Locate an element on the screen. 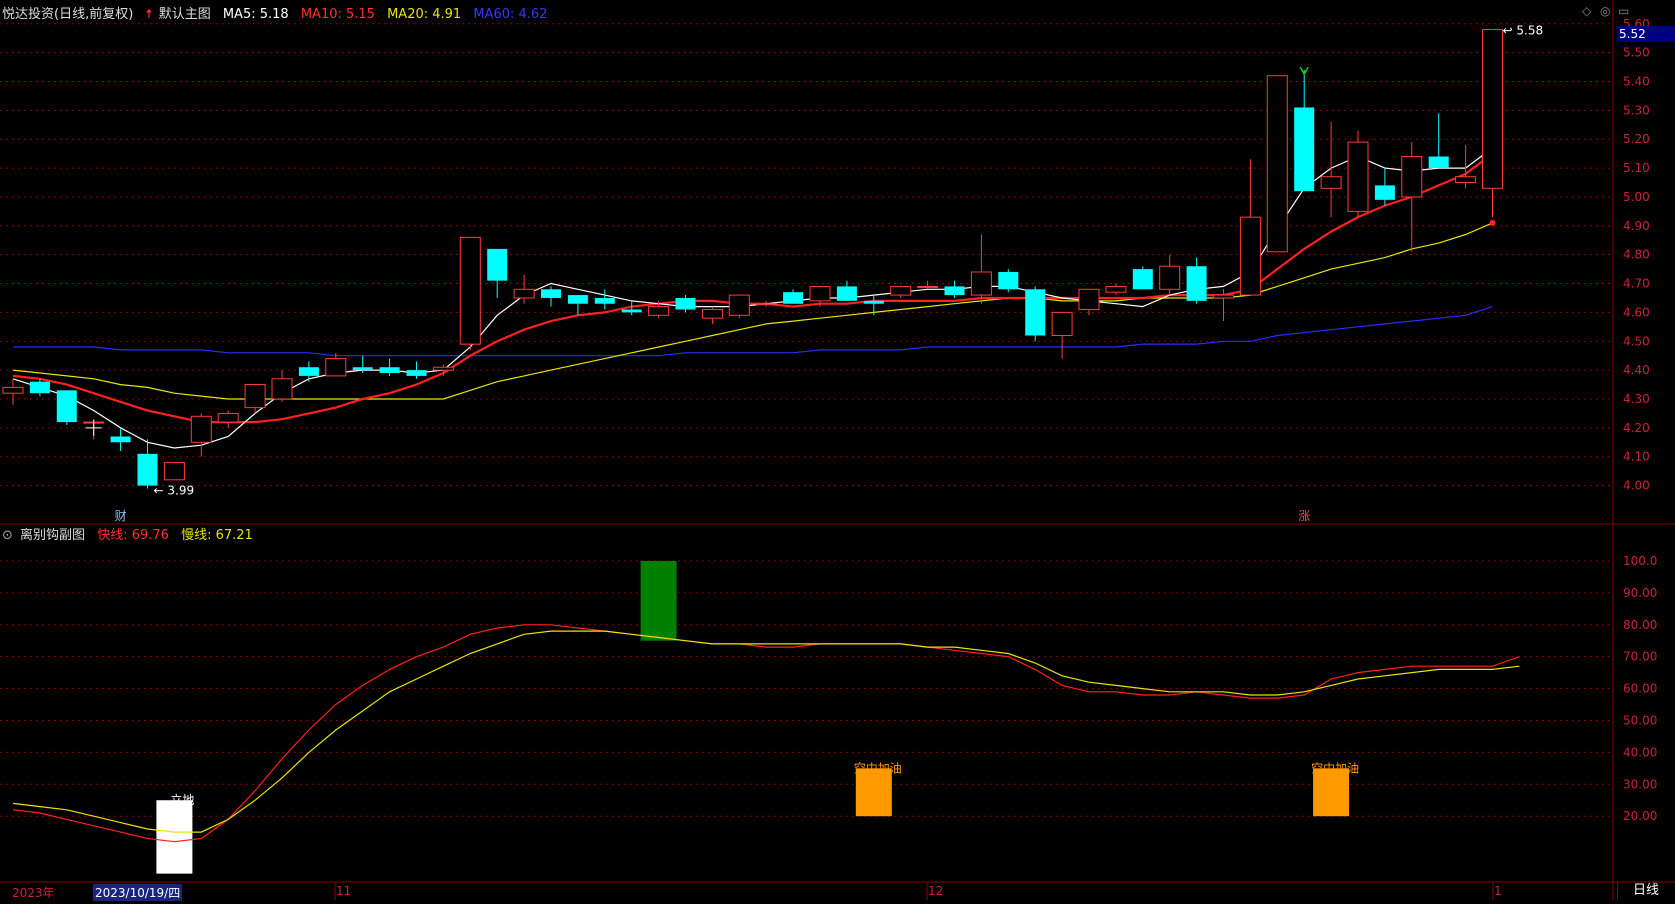 The height and width of the screenshot is (904, 1675). y-tick-label: 70.00 is located at coordinates (1640, 657).